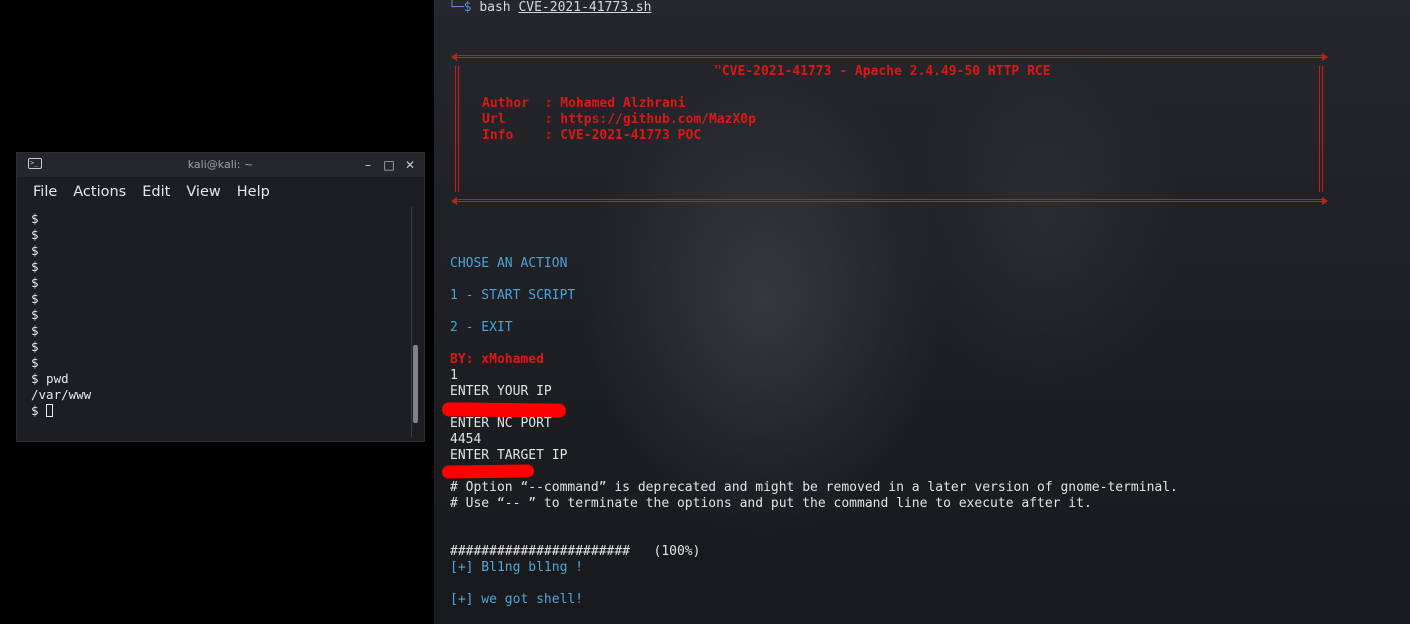 This screenshot has width=1410, height=624. I want to click on prompt-symbol: $, so click(39, 410).